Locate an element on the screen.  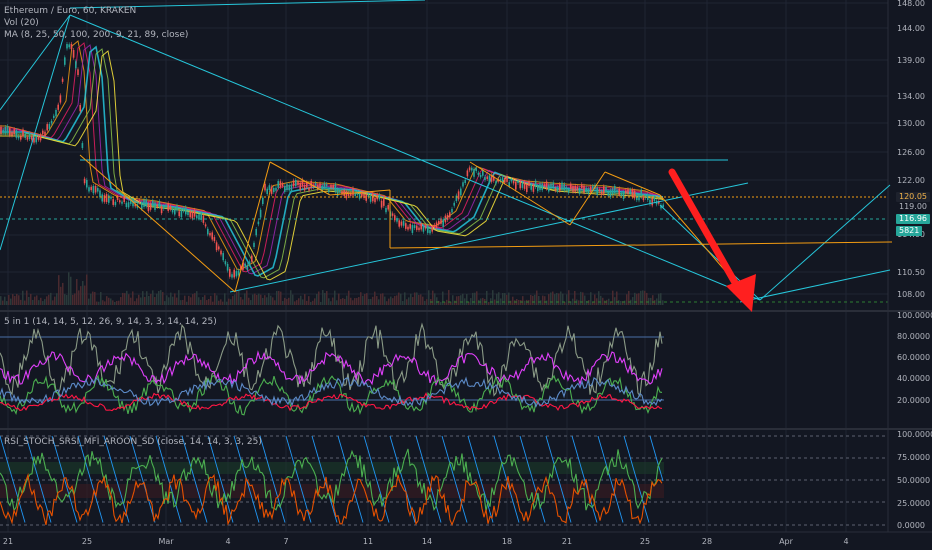
time-tick: 25 is located at coordinates (645, 541).